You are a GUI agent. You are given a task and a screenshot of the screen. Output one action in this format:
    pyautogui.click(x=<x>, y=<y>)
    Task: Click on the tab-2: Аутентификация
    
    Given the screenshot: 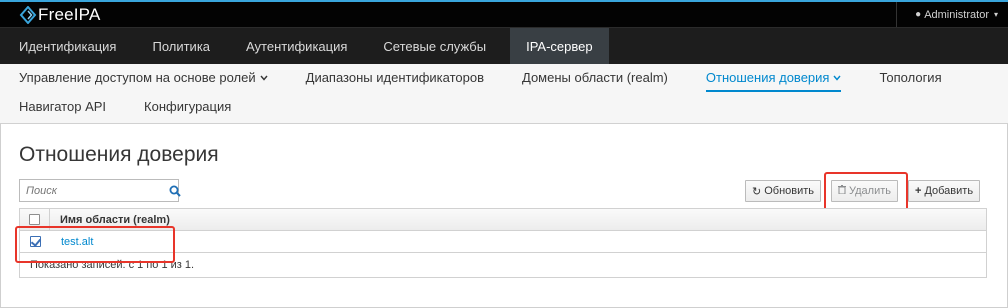 What is the action you would take?
    pyautogui.click(x=296, y=46)
    